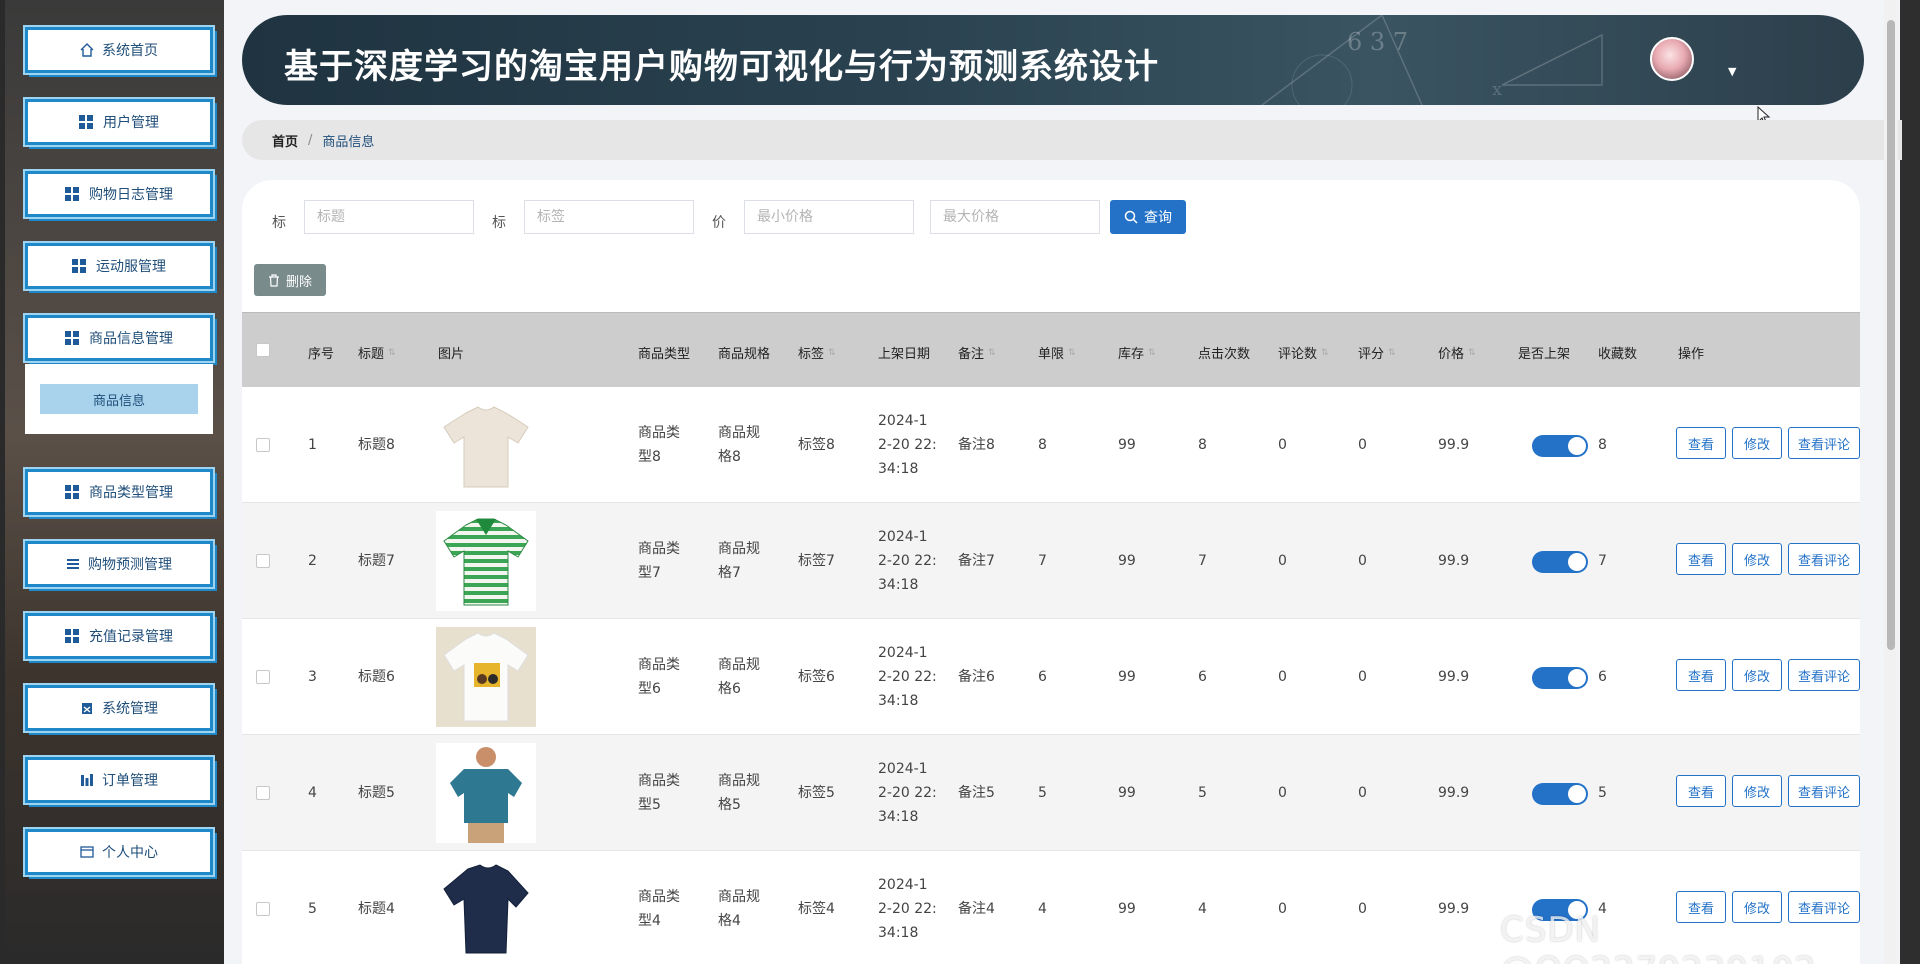 The image size is (1920, 964). I want to click on cell-title: 标题5, so click(376, 793).